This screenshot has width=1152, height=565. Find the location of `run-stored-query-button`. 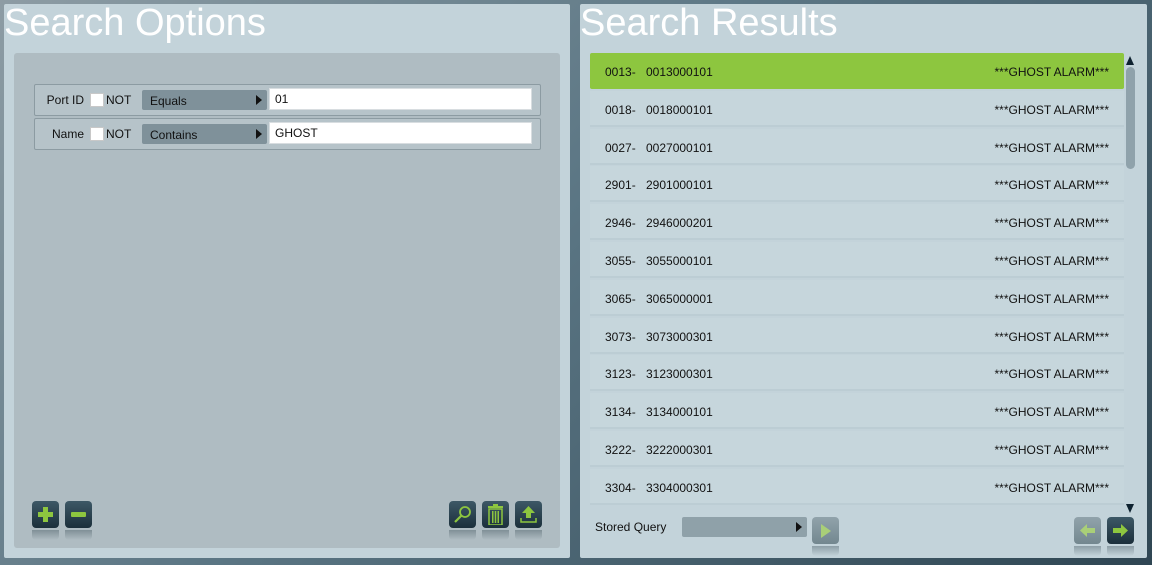

run-stored-query-button is located at coordinates (825, 536).